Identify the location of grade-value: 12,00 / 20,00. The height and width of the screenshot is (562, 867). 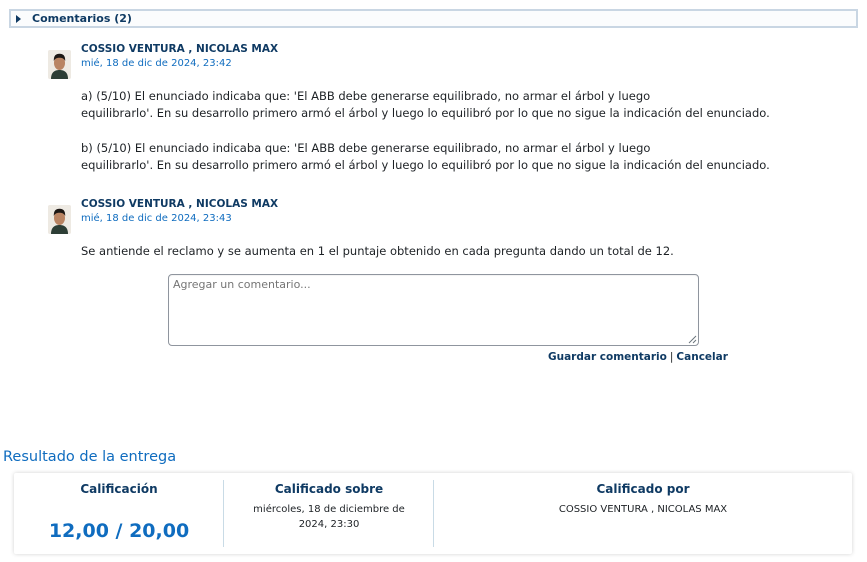
(119, 531).